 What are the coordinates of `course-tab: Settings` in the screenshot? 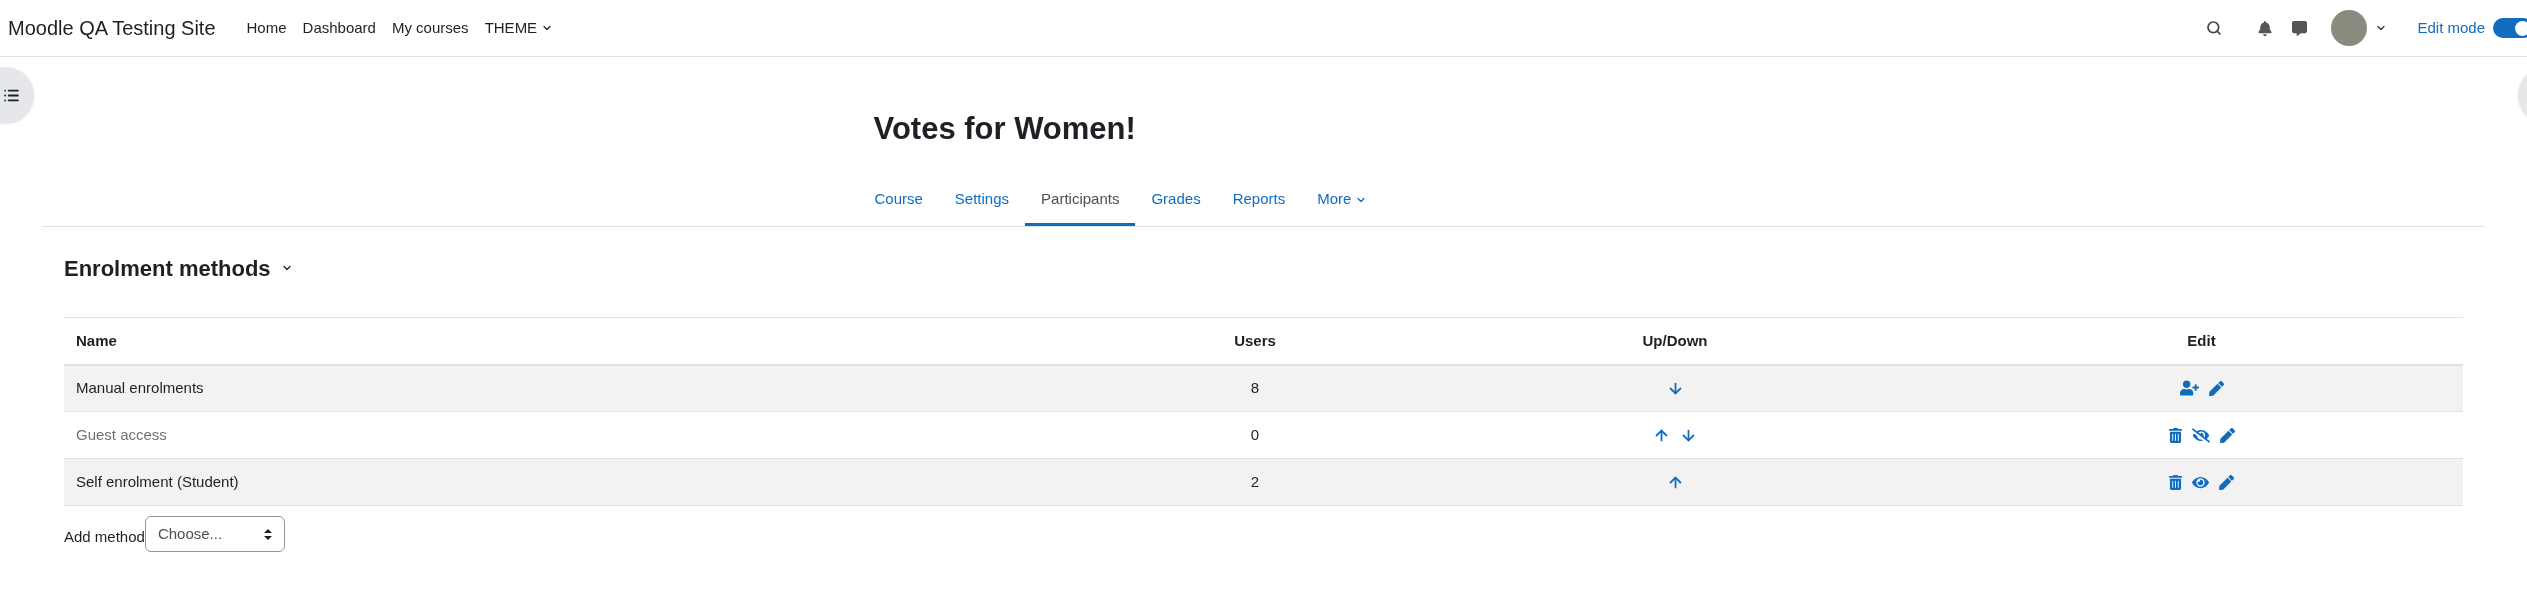 It's located at (982, 201).